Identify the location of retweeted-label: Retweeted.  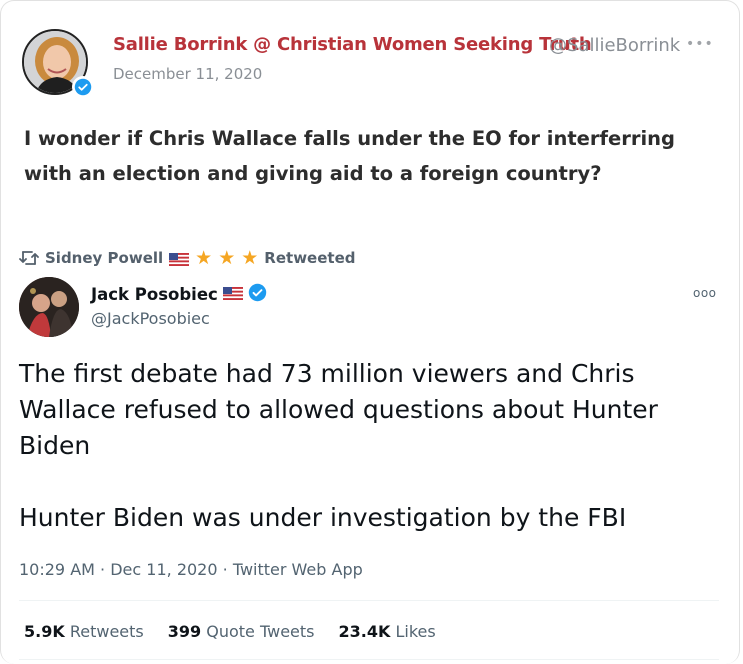
(310, 258).